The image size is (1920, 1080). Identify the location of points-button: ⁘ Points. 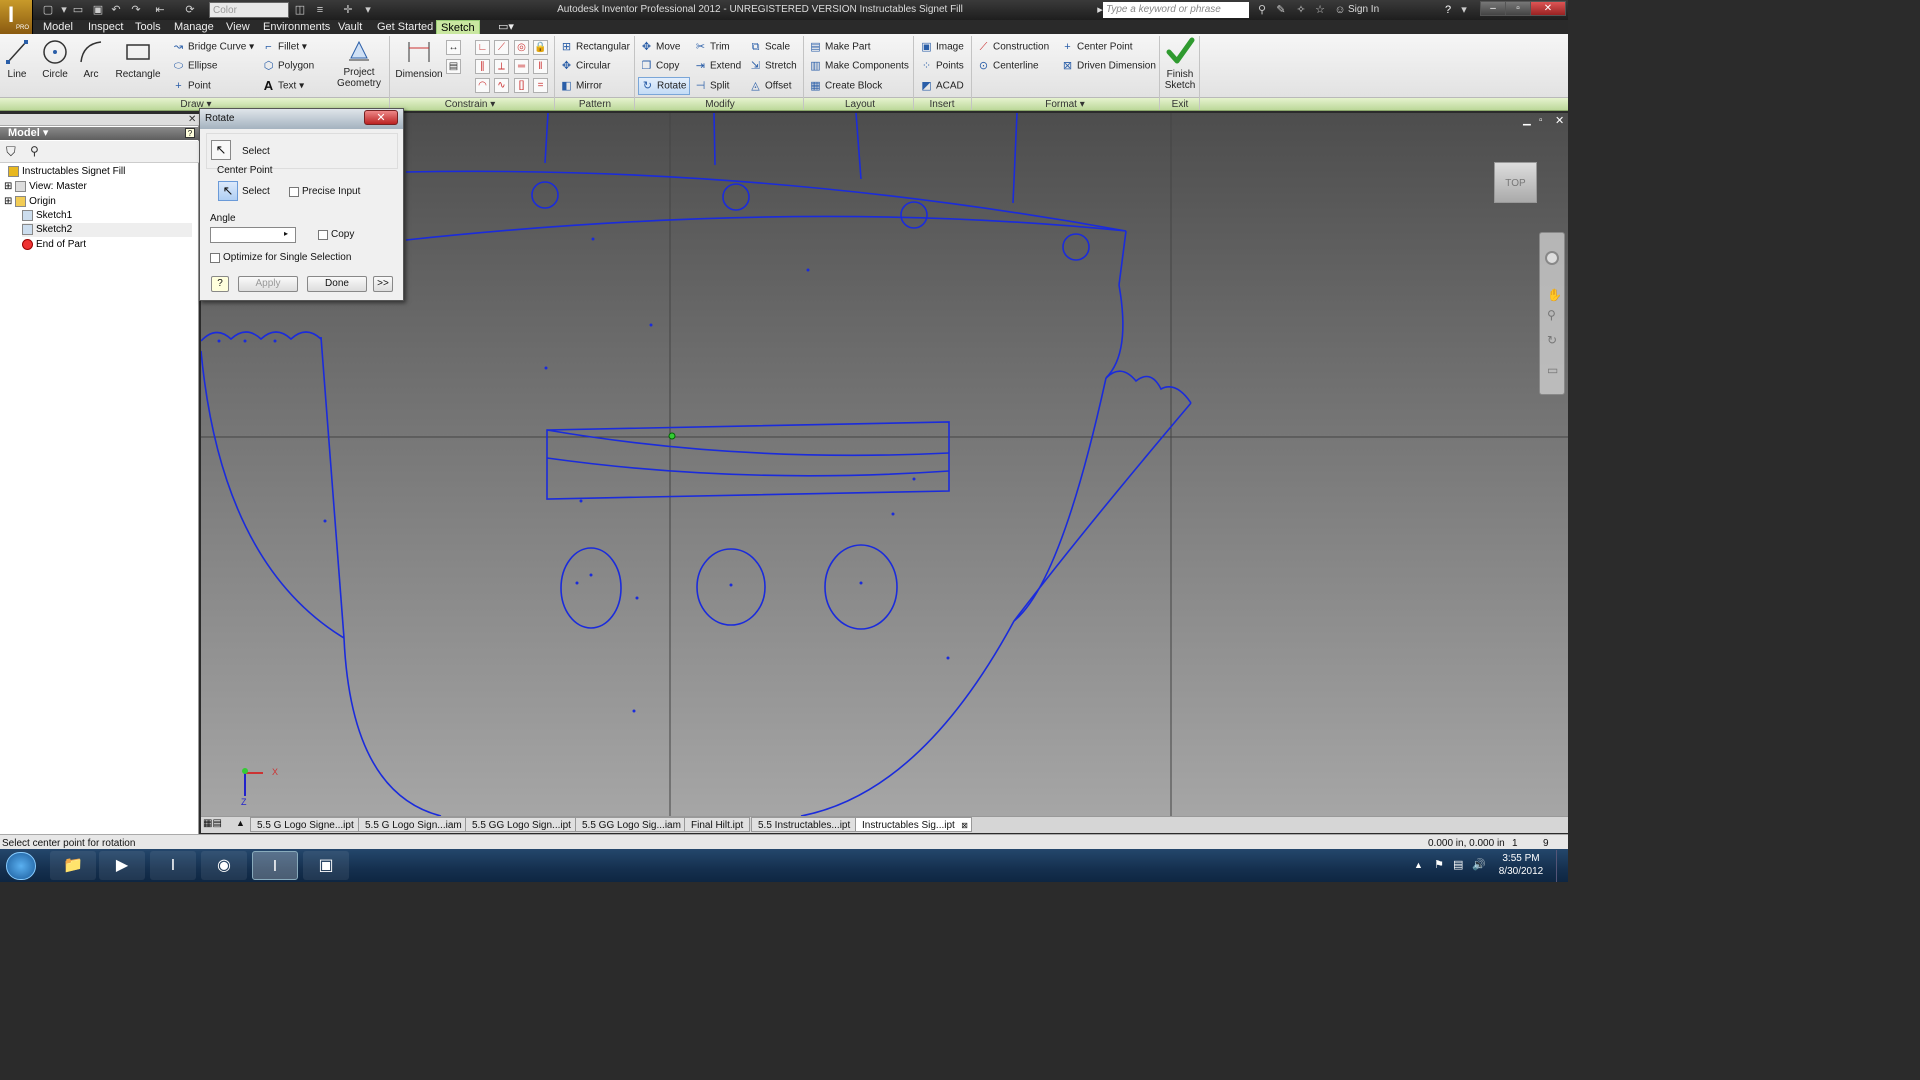
(942, 66).